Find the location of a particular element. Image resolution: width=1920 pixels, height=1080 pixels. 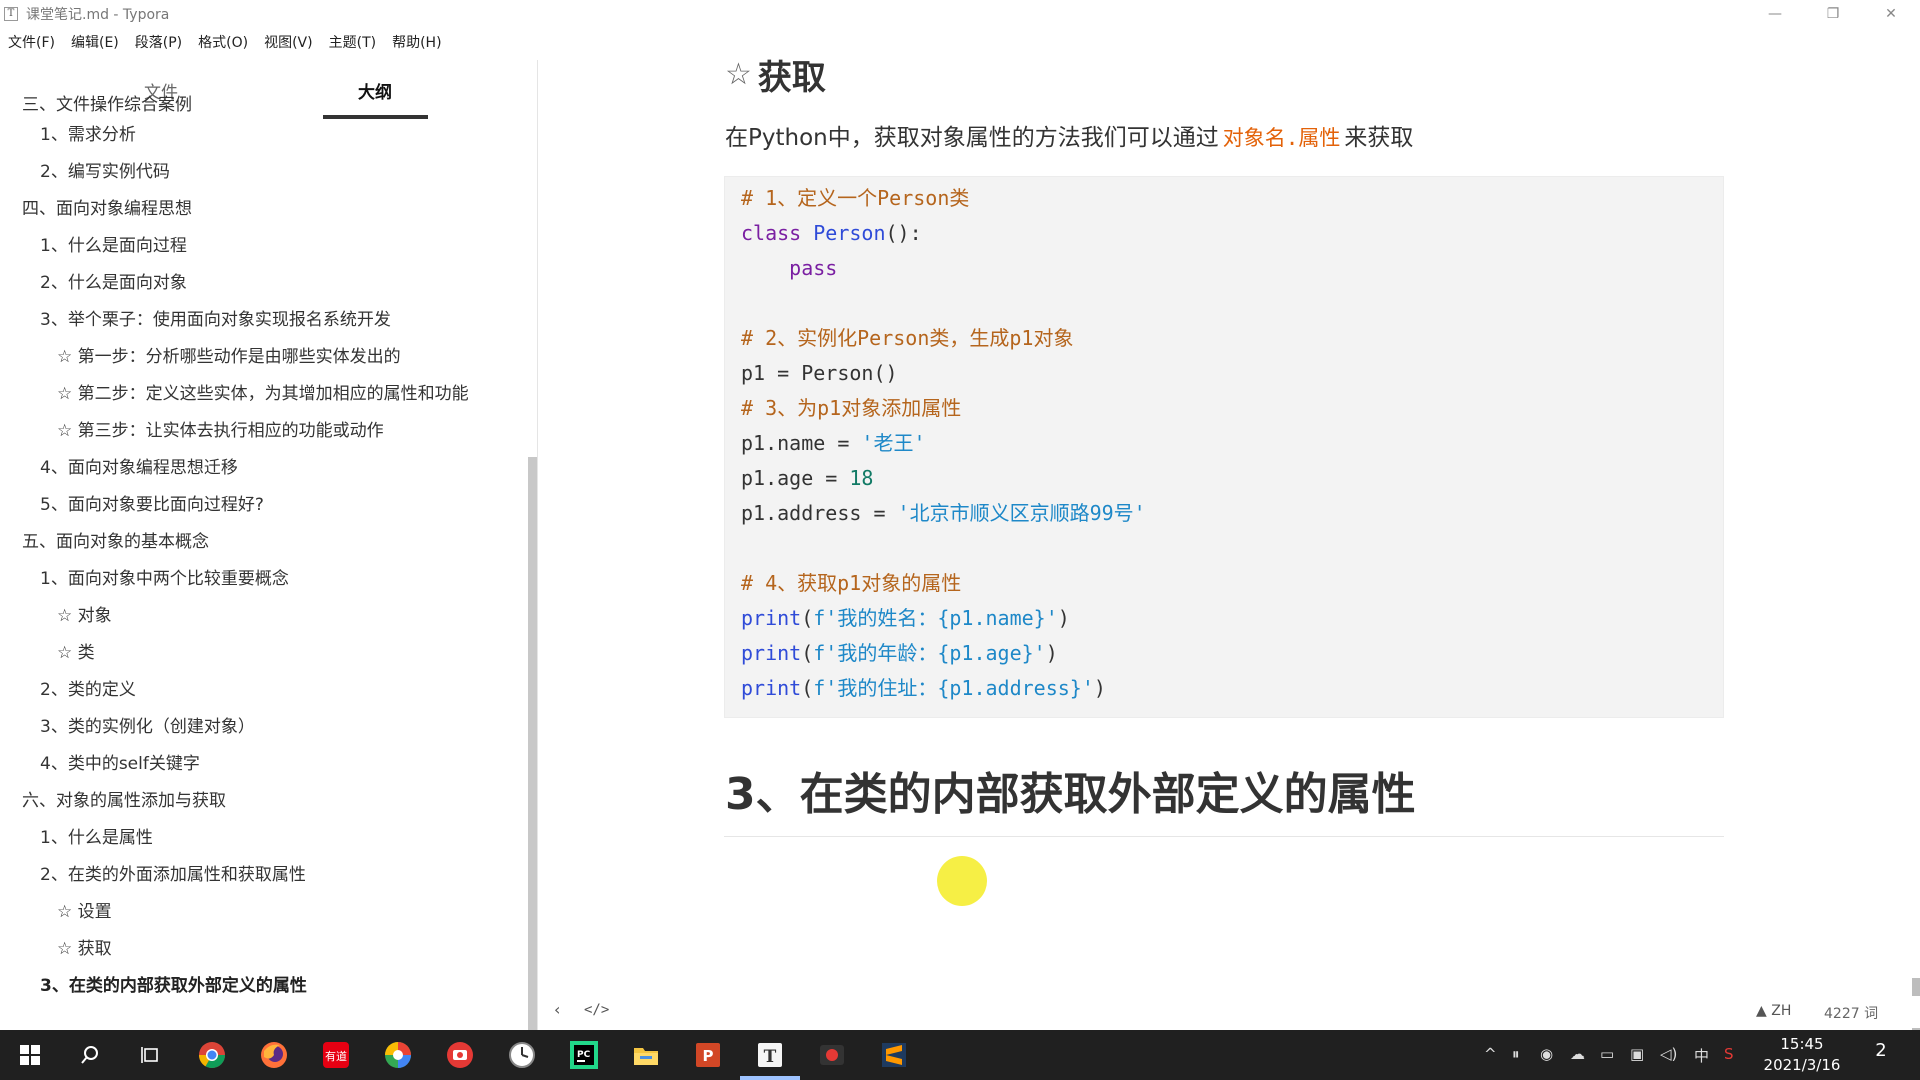

screen-recorder-icon is located at coordinates (460, 1055).